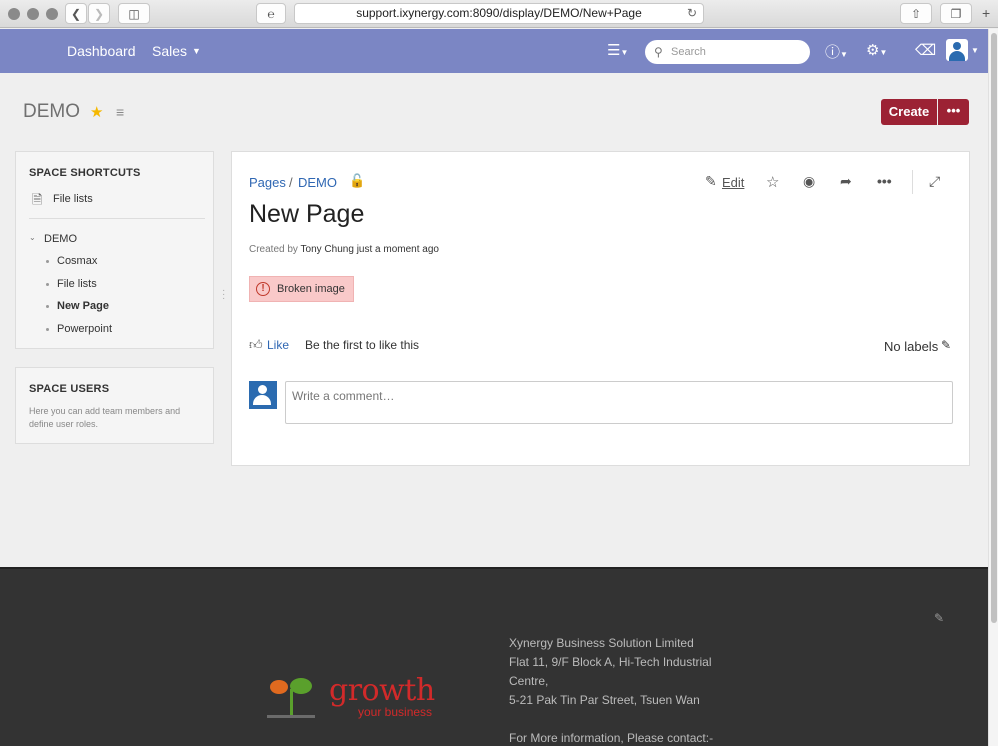 The height and width of the screenshot is (746, 998). What do you see at coordinates (307, 214) in the screenshot?
I see `page-title: New Page` at bounding box center [307, 214].